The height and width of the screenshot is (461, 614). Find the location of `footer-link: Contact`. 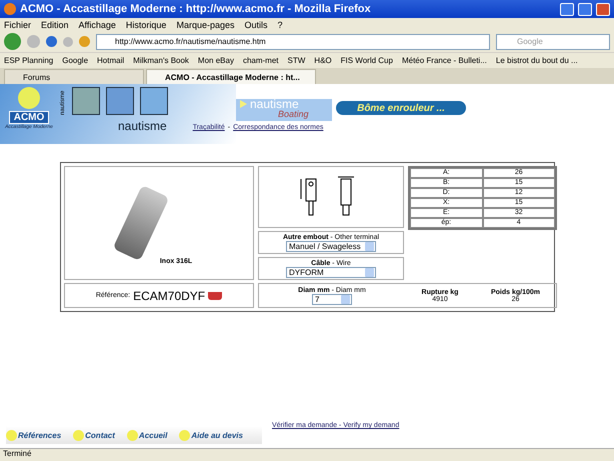

footer-link: Contact is located at coordinates (94, 435).